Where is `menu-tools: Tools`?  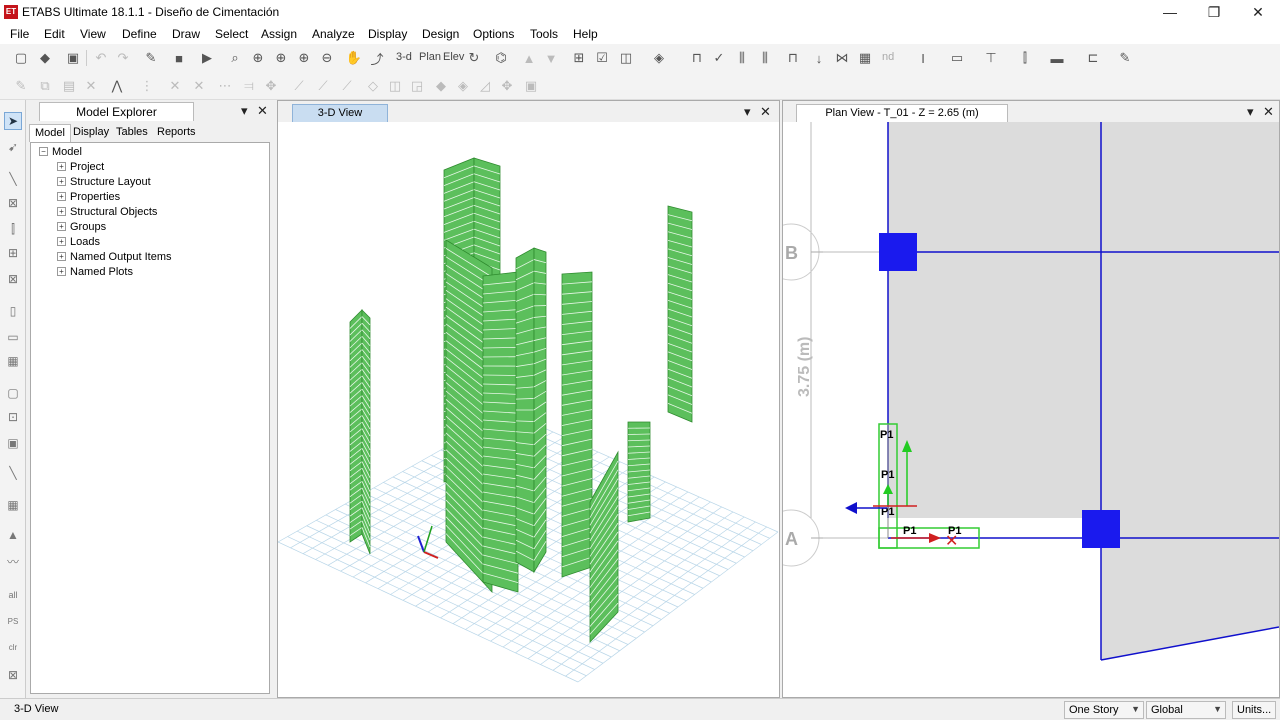
menu-tools: Tools is located at coordinates (544, 34).